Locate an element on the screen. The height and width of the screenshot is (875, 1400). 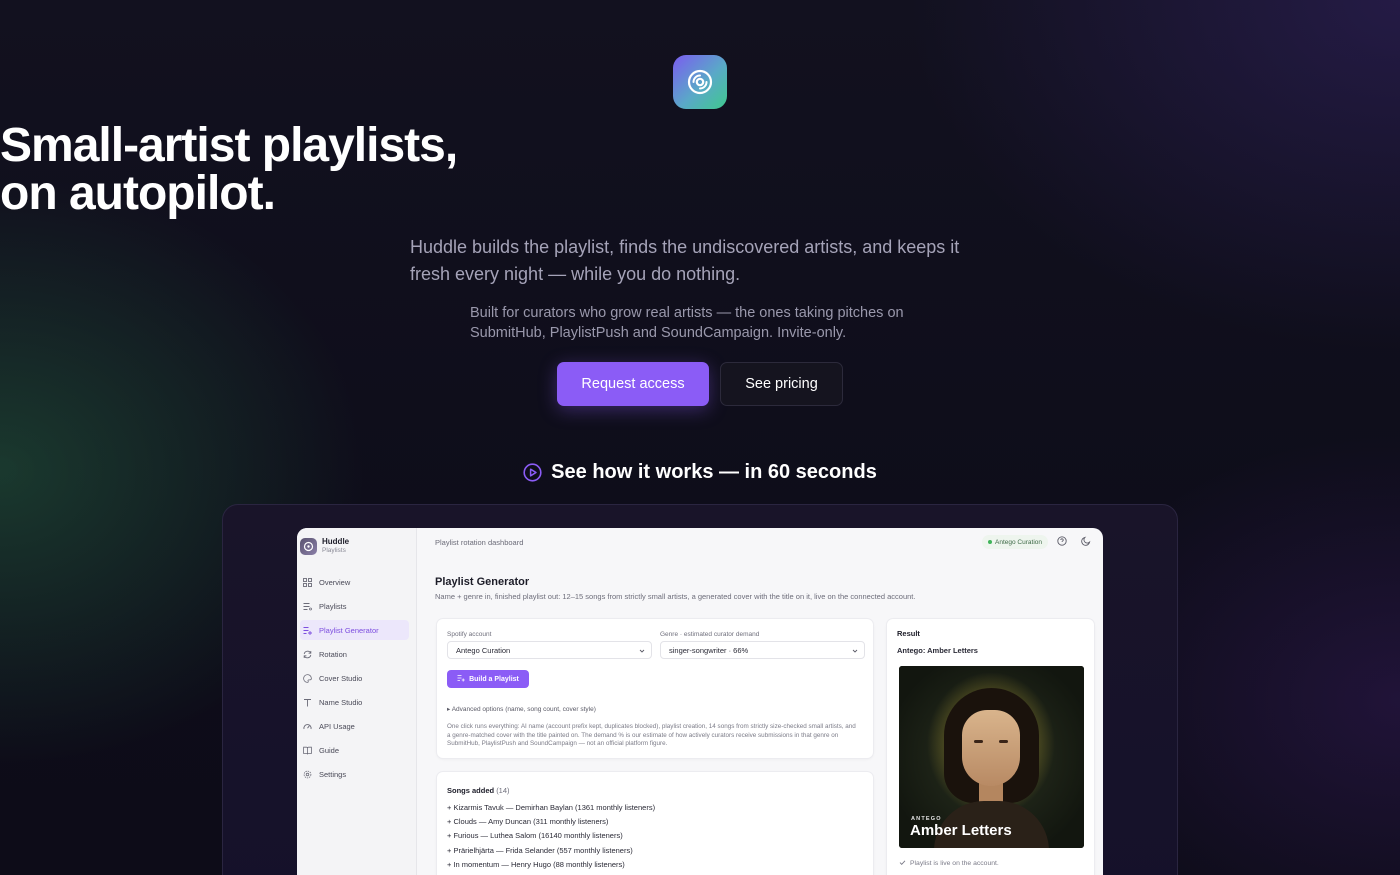
how-it-works-label: See how it works — in 60 seconds is located at coordinates (714, 472).